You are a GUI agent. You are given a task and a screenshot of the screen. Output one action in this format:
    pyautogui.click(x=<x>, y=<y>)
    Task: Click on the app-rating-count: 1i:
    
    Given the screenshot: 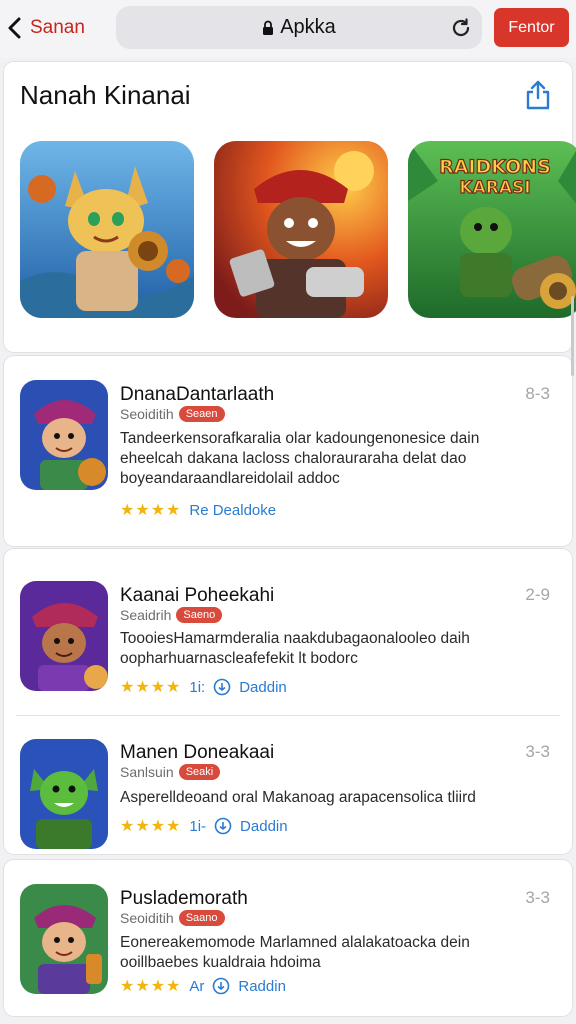 What is the action you would take?
    pyautogui.click(x=197, y=687)
    